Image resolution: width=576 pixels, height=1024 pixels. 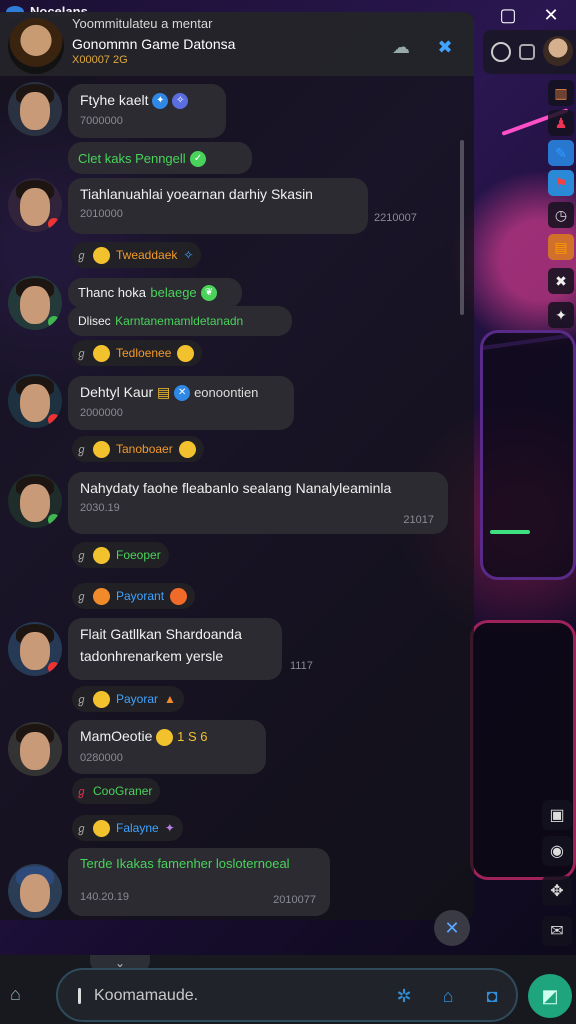 I want to click on message-bubble: Ftyhe kaelt ✦ ✧ 7000000, so click(x=147, y=111).